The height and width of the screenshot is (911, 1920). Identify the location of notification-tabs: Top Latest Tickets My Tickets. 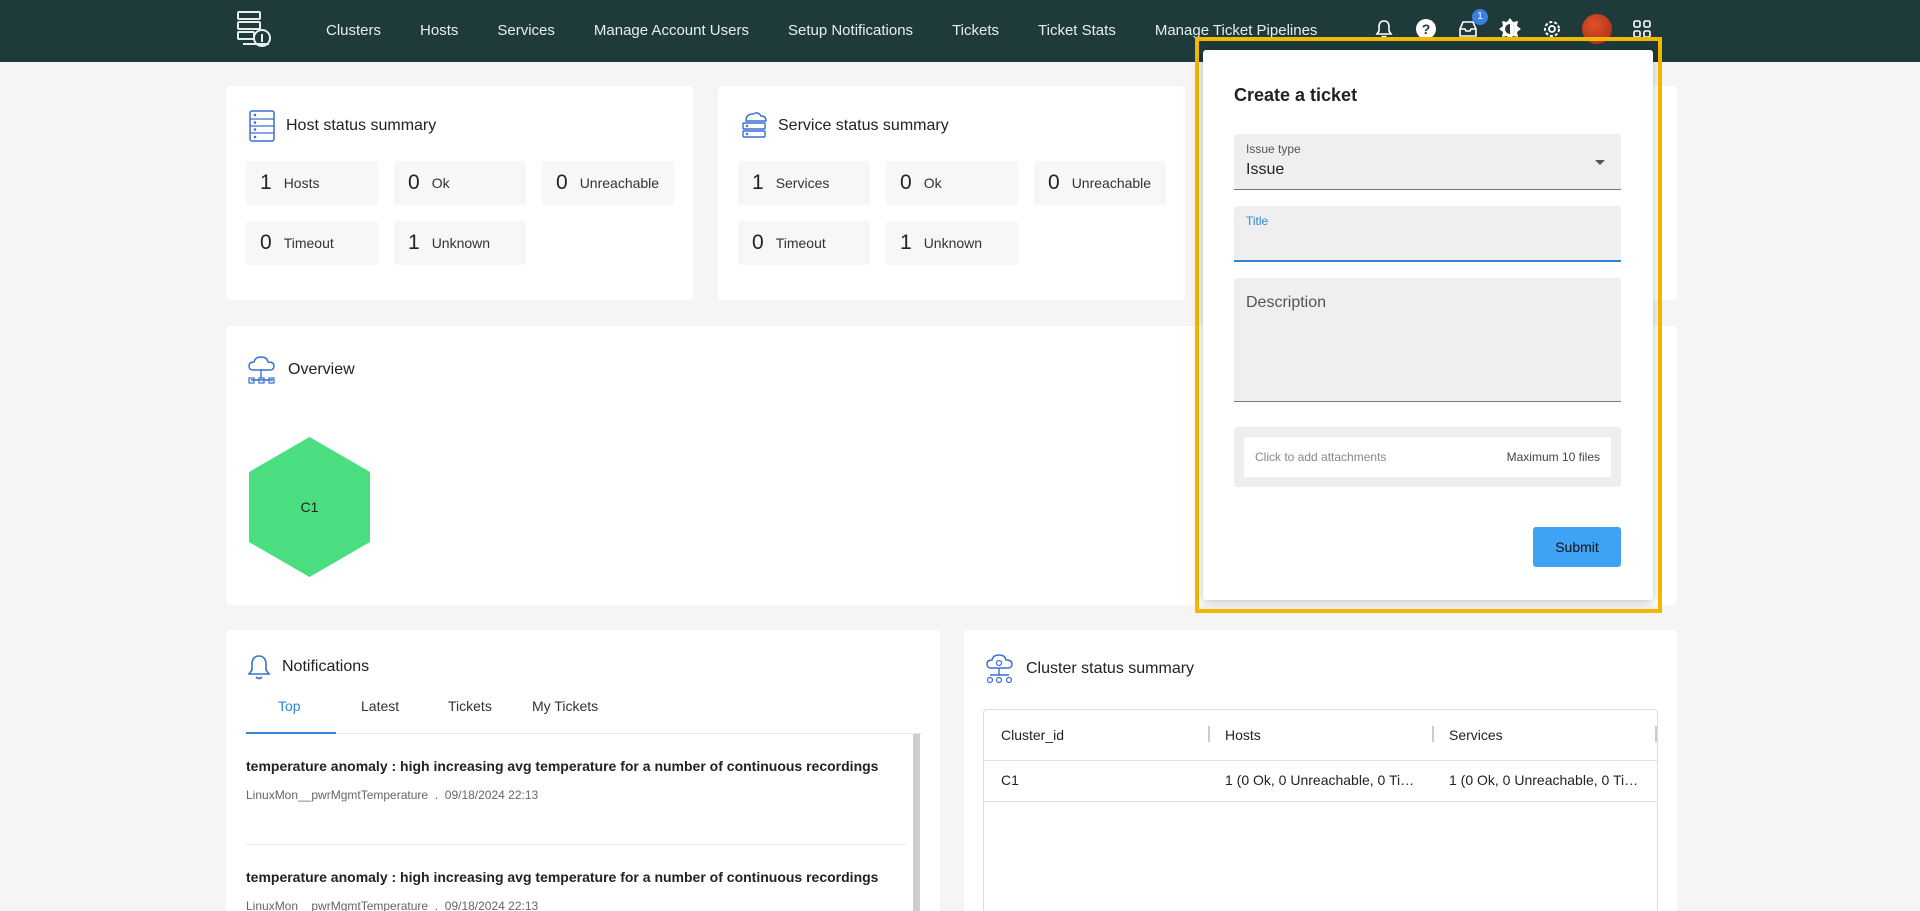
(584, 712).